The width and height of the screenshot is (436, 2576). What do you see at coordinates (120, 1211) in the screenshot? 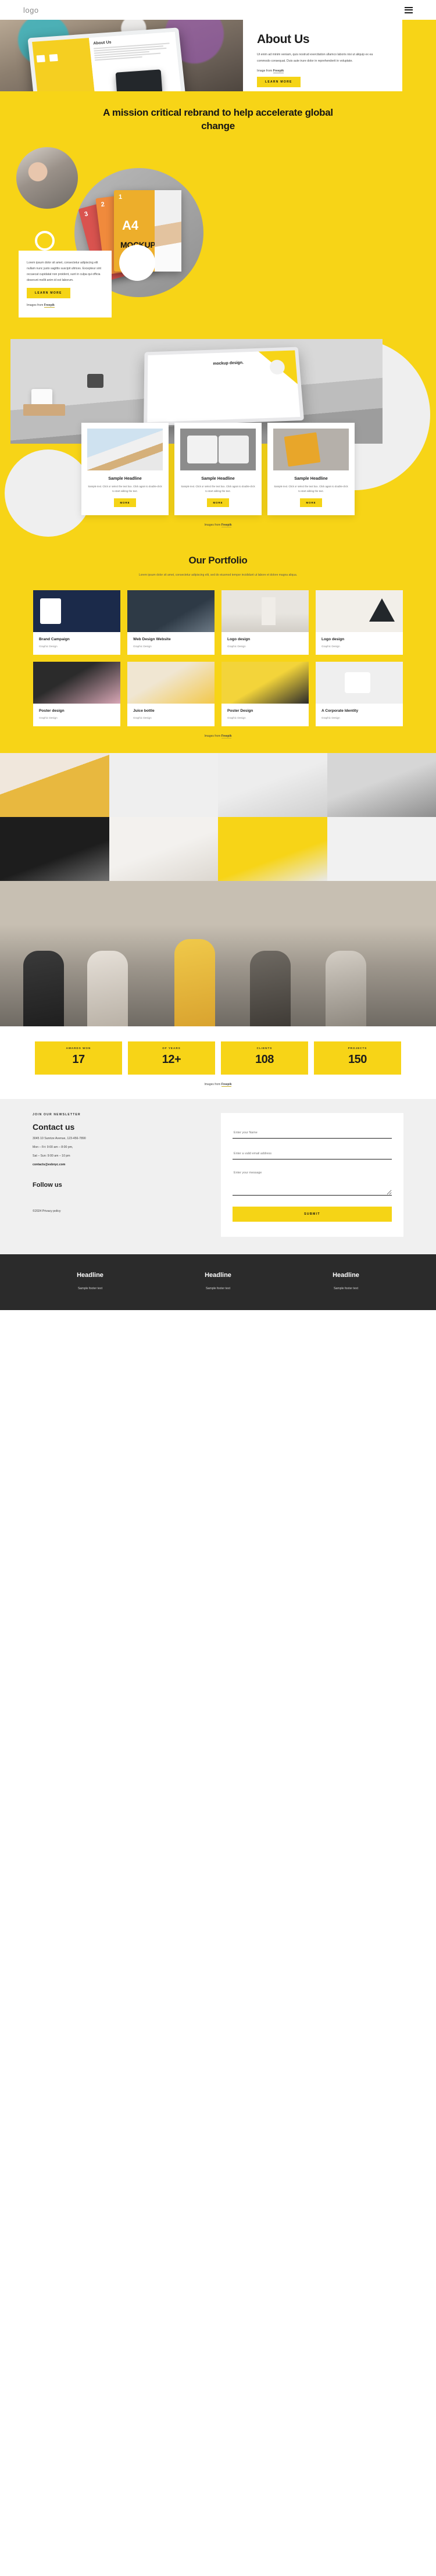
I see `copyright-privacy-policy: ©2024 Privacy policy` at bounding box center [120, 1211].